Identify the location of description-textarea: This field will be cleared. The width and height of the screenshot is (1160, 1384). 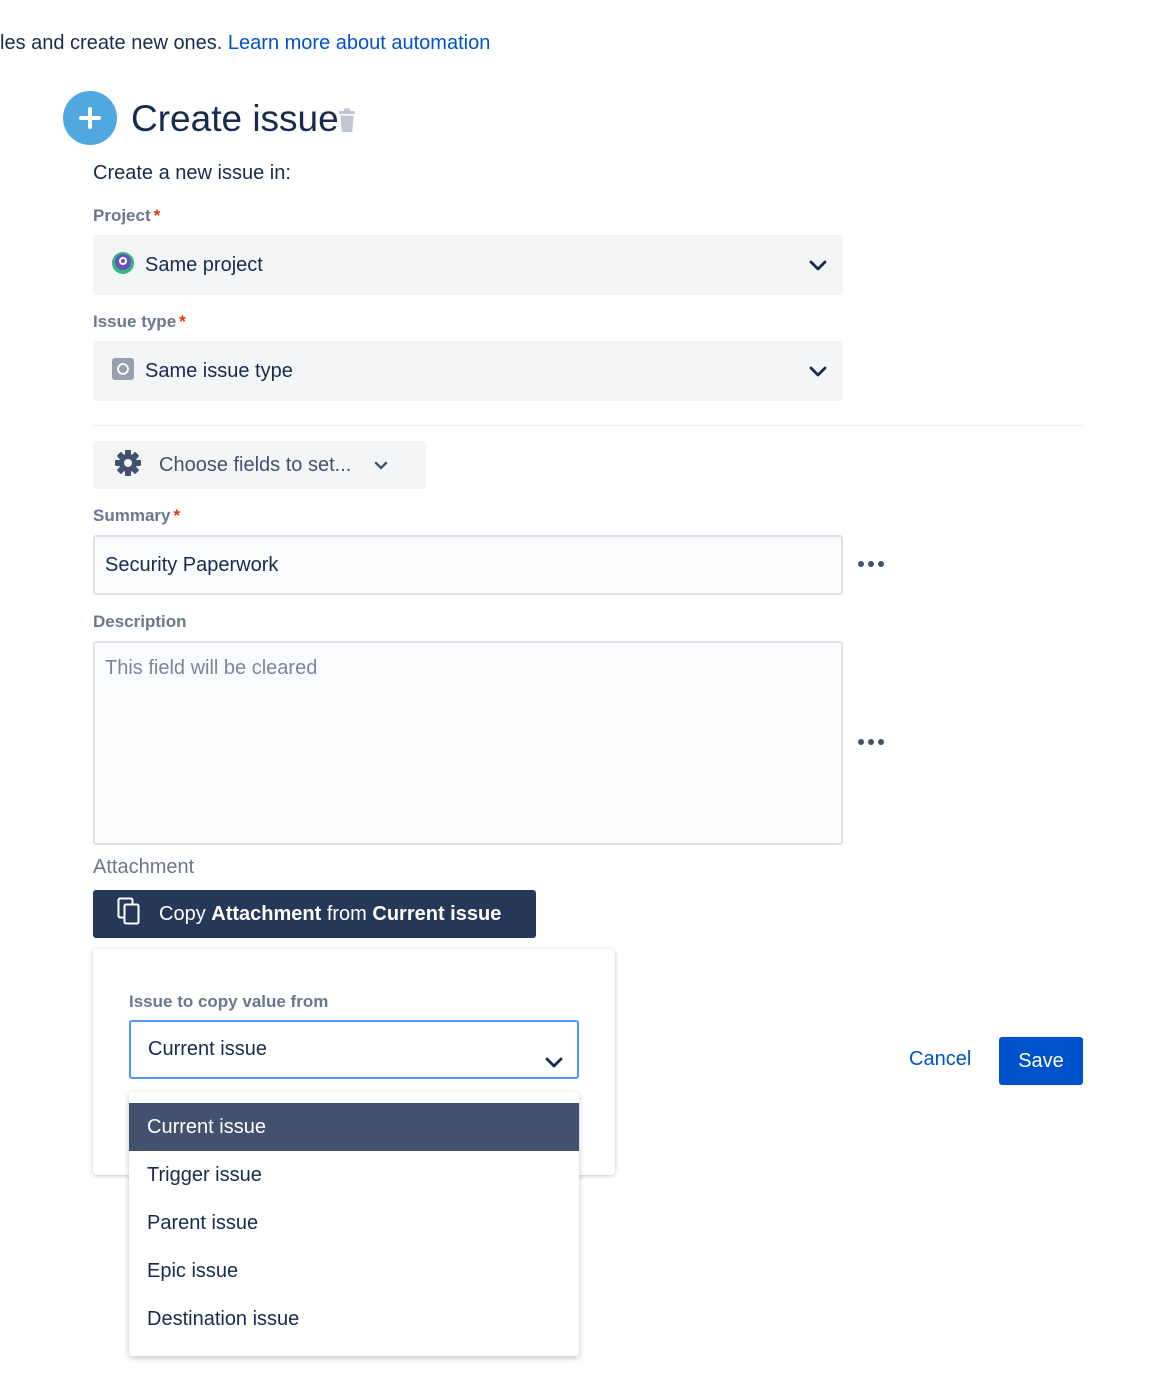
(468, 743).